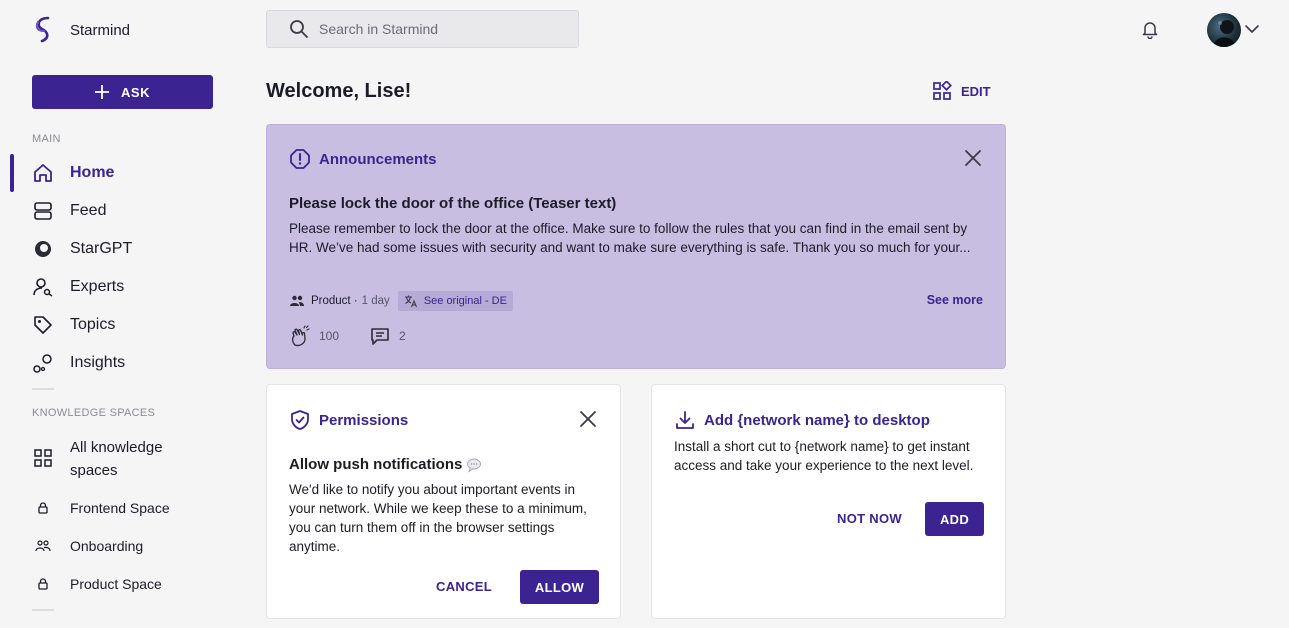  Describe the element at coordinates (88, 210) in the screenshot. I see `sidebar-item-label: Feed` at that location.